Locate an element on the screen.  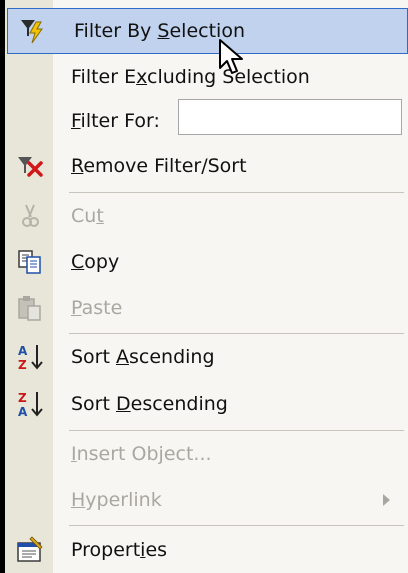
menu-item-sort-descending: Z A Sort Descending is located at coordinates (204, 404).